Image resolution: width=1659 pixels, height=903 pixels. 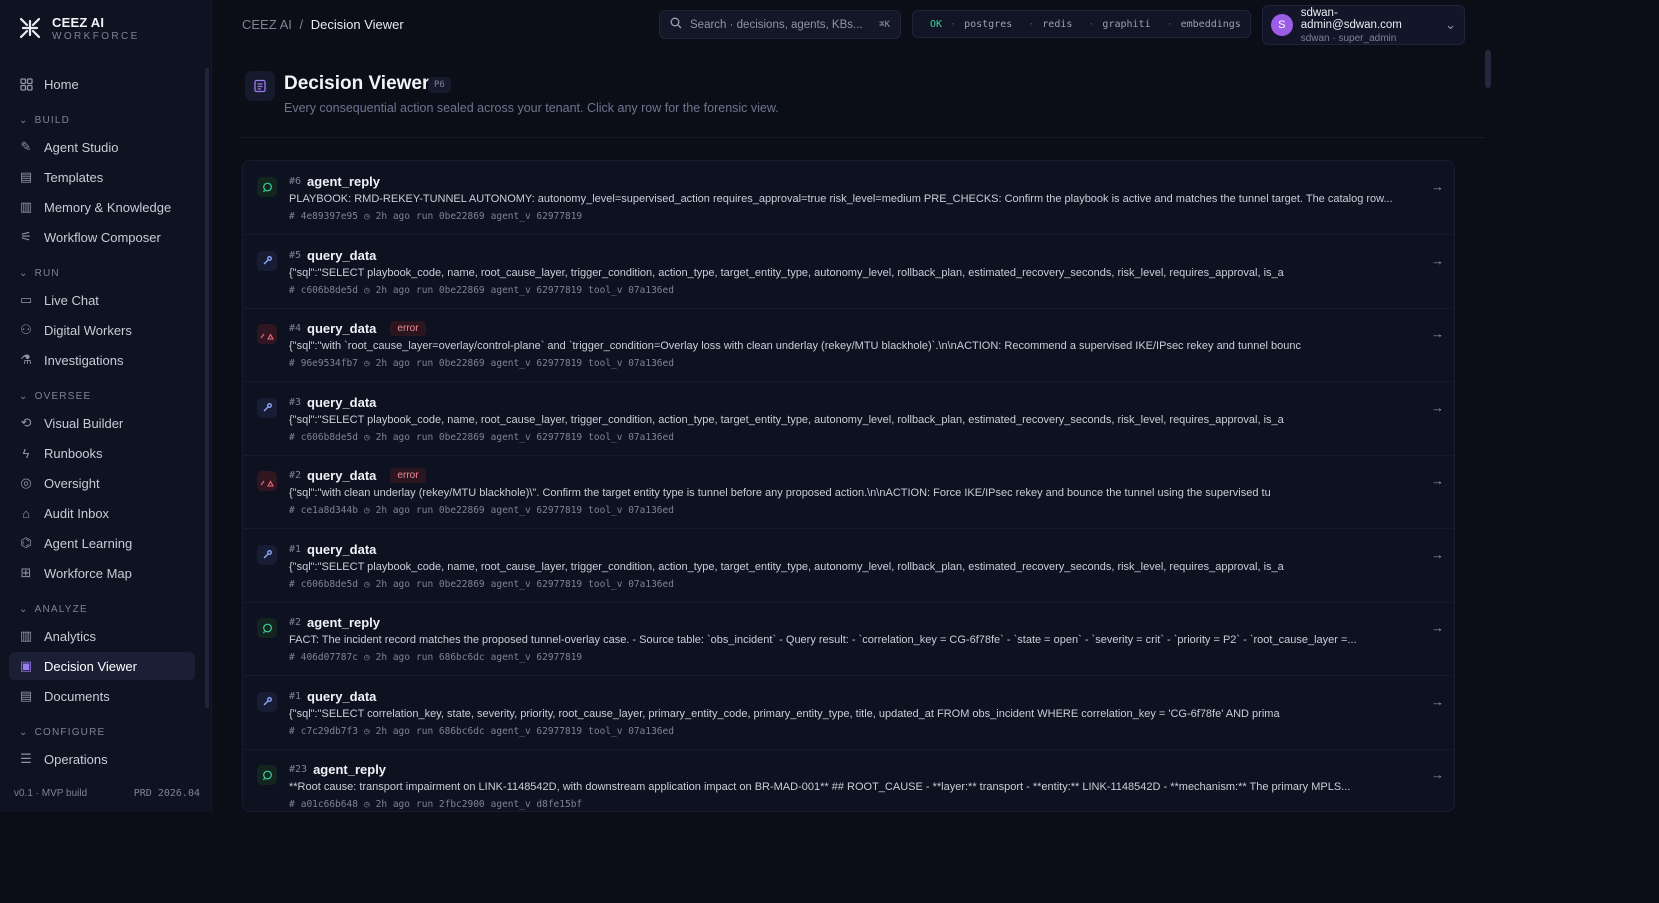 I want to click on chevron-down-icon: ⌄, so click(x=24, y=120).